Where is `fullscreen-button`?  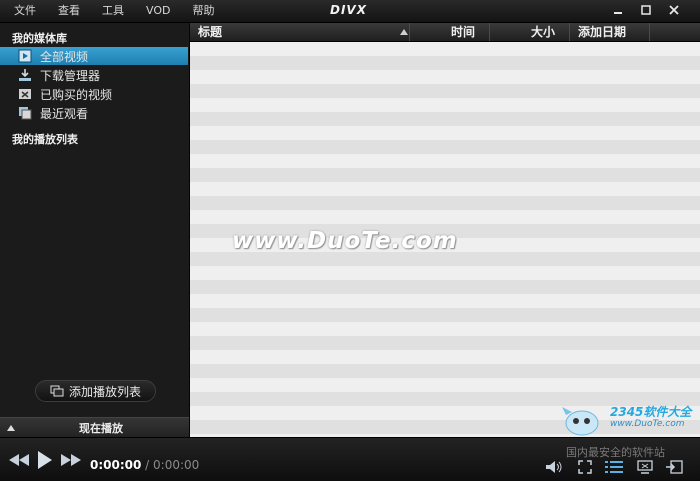 fullscreen-button is located at coordinates (585, 467).